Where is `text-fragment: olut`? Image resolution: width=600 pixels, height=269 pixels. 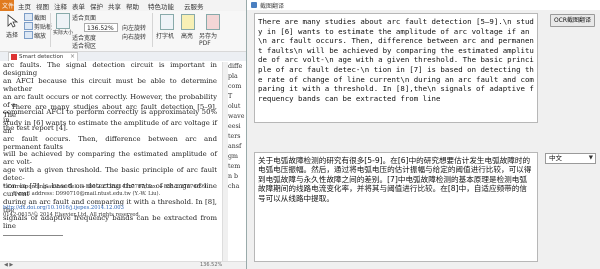 text-fragment: olut is located at coordinates (234, 106).